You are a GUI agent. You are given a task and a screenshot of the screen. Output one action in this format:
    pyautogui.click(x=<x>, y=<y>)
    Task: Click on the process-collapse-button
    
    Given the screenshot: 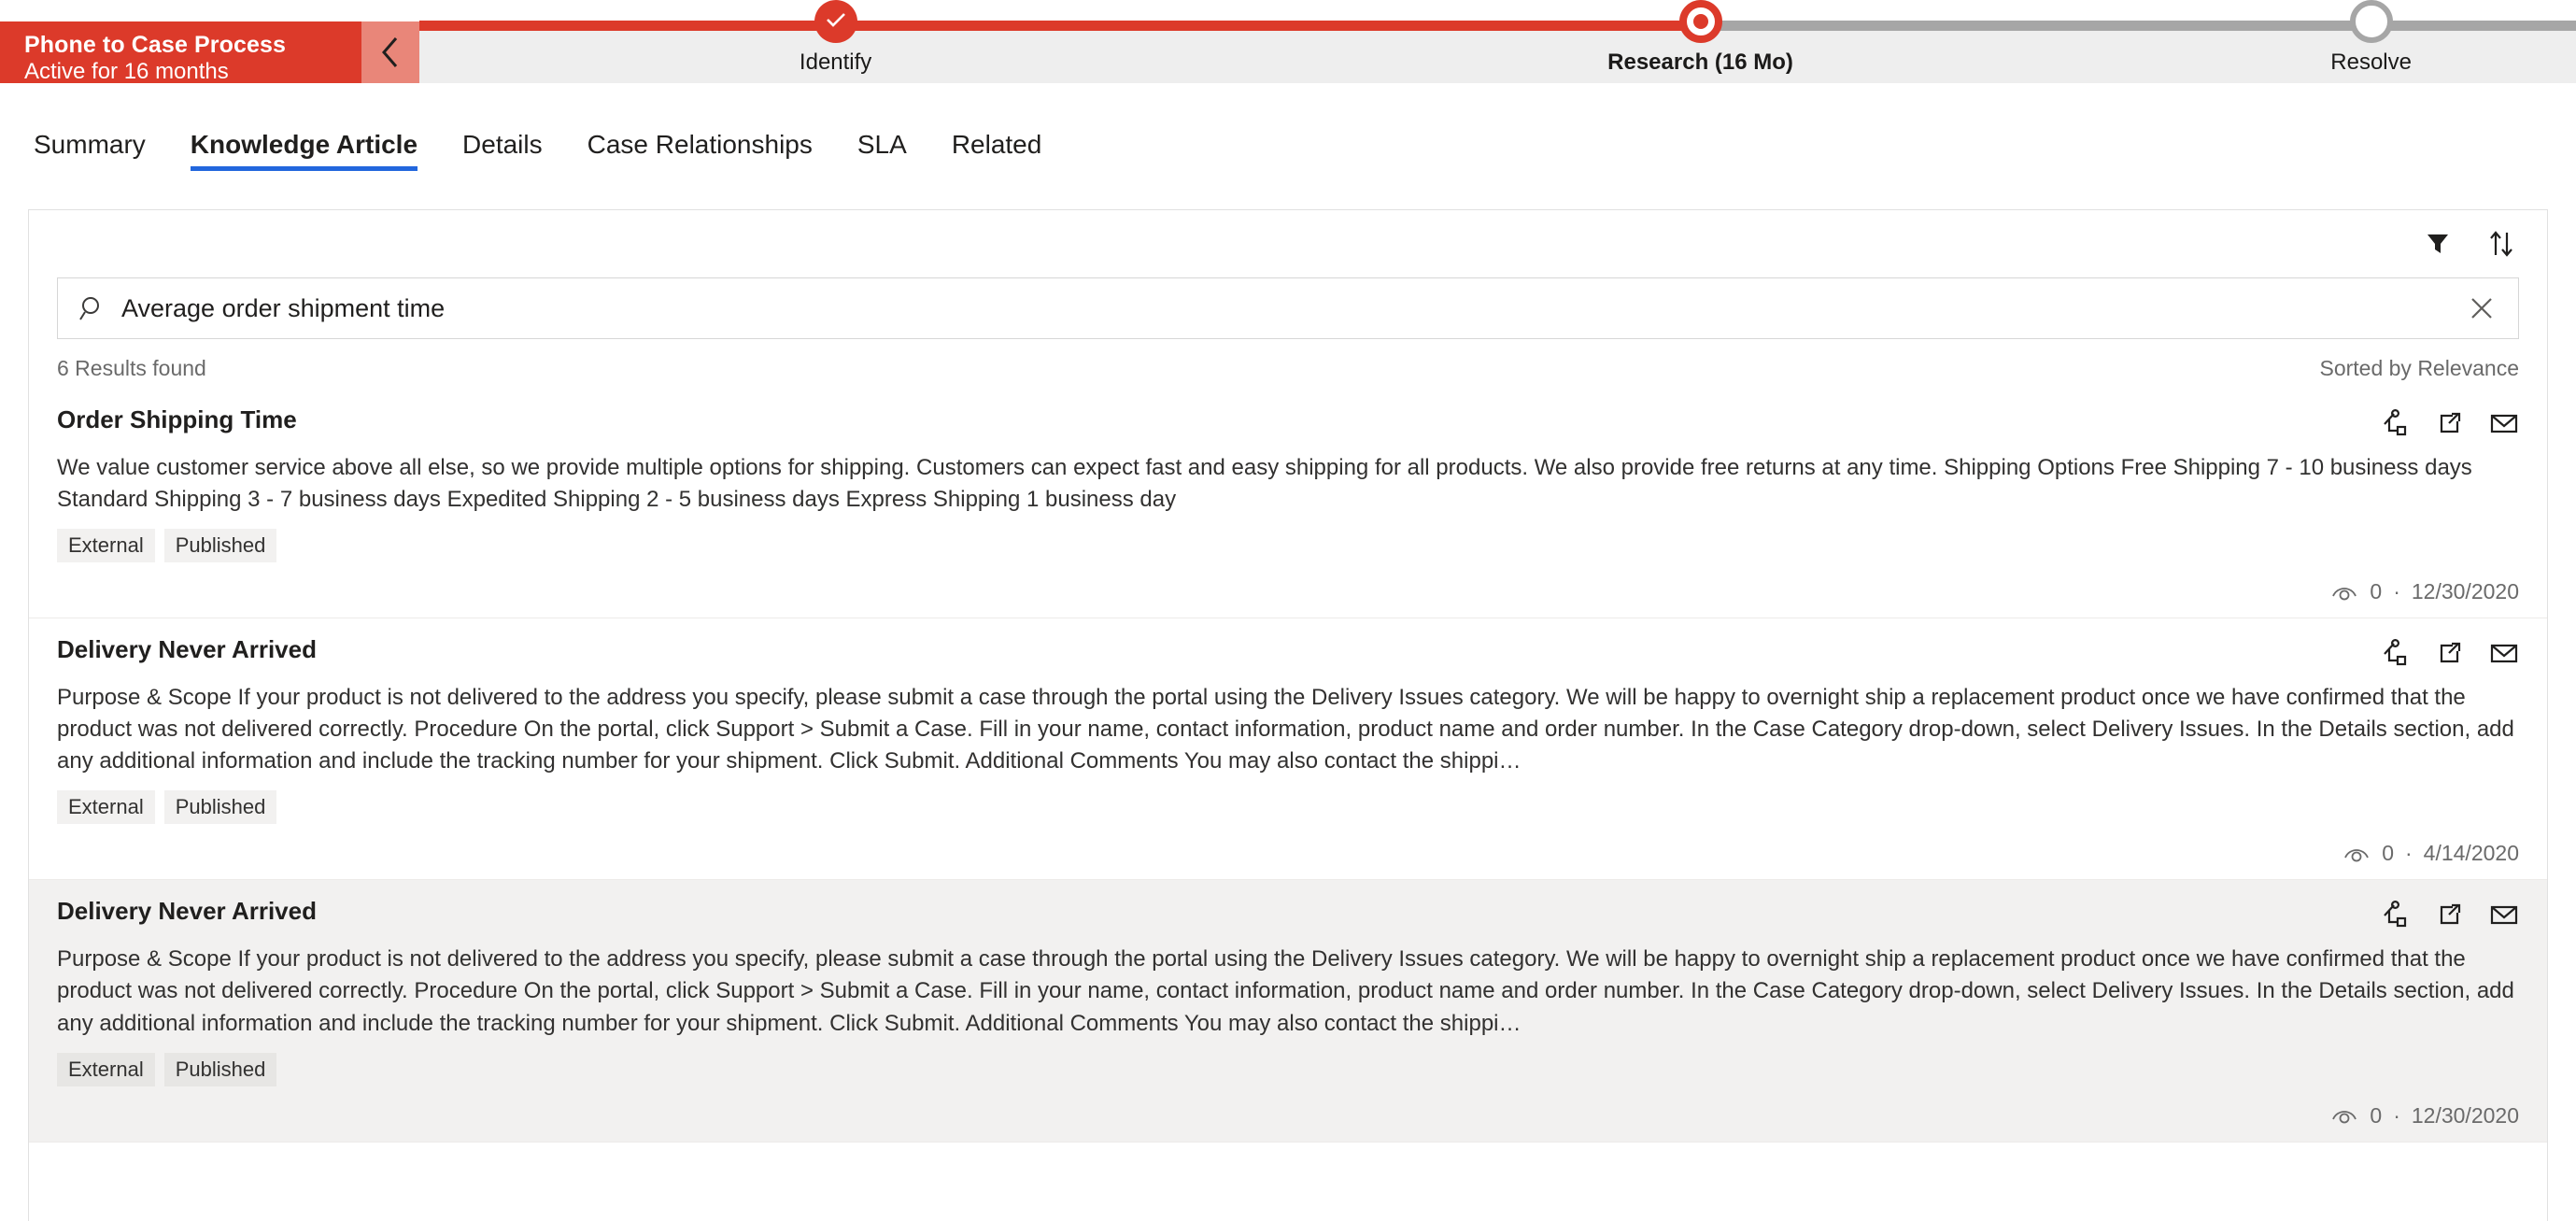 What is the action you would take?
    pyautogui.click(x=390, y=52)
    